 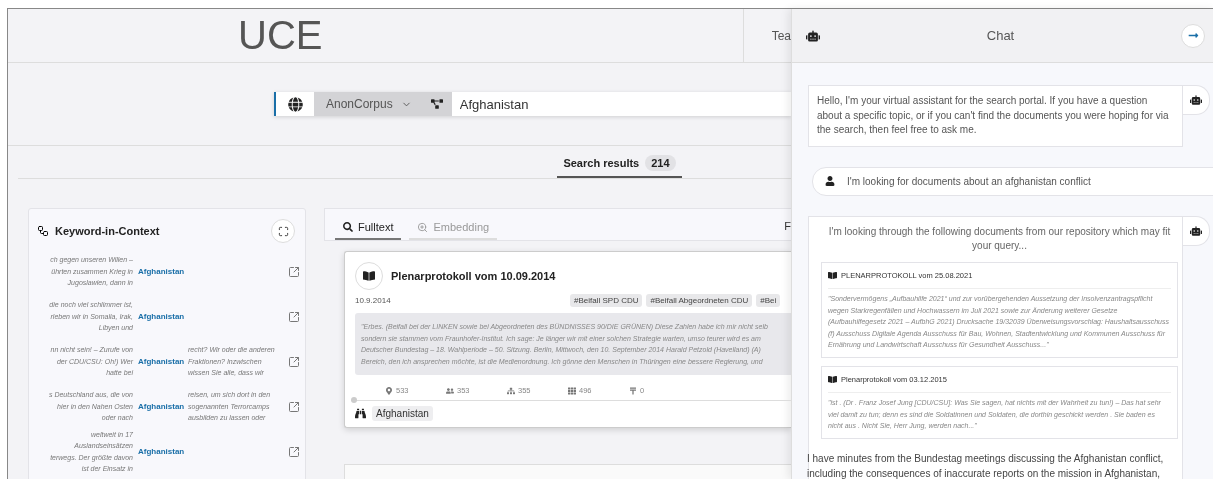 I want to click on message-text: I'm looking for documents about an afghanistan conflict, so click(x=969, y=181).